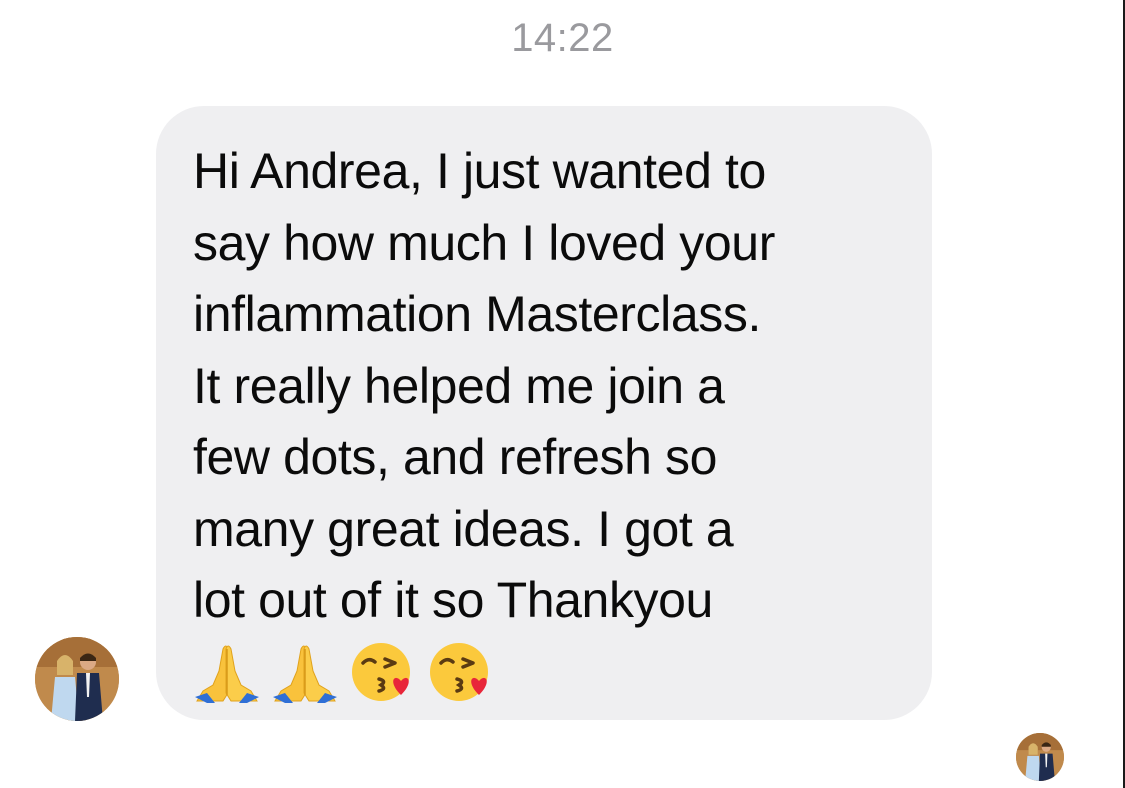  Describe the element at coordinates (542, 670) in the screenshot. I see `message-emoji-row` at that location.